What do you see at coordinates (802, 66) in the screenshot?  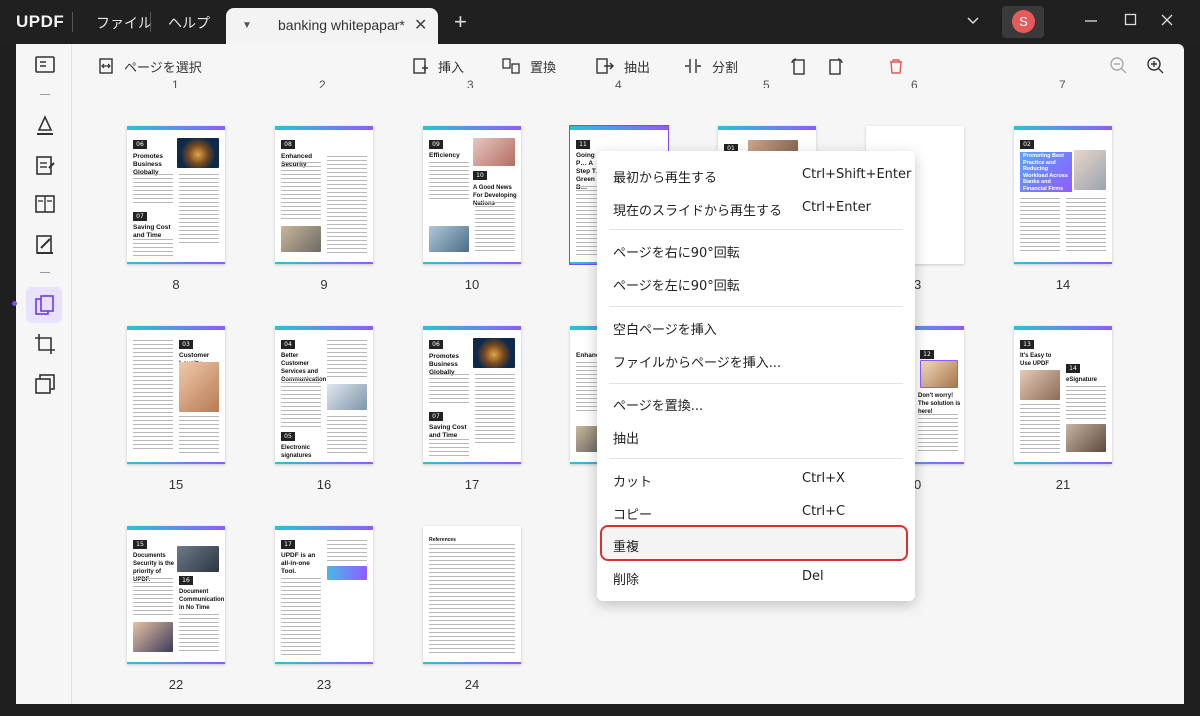 I see `rotate-left-button` at bounding box center [802, 66].